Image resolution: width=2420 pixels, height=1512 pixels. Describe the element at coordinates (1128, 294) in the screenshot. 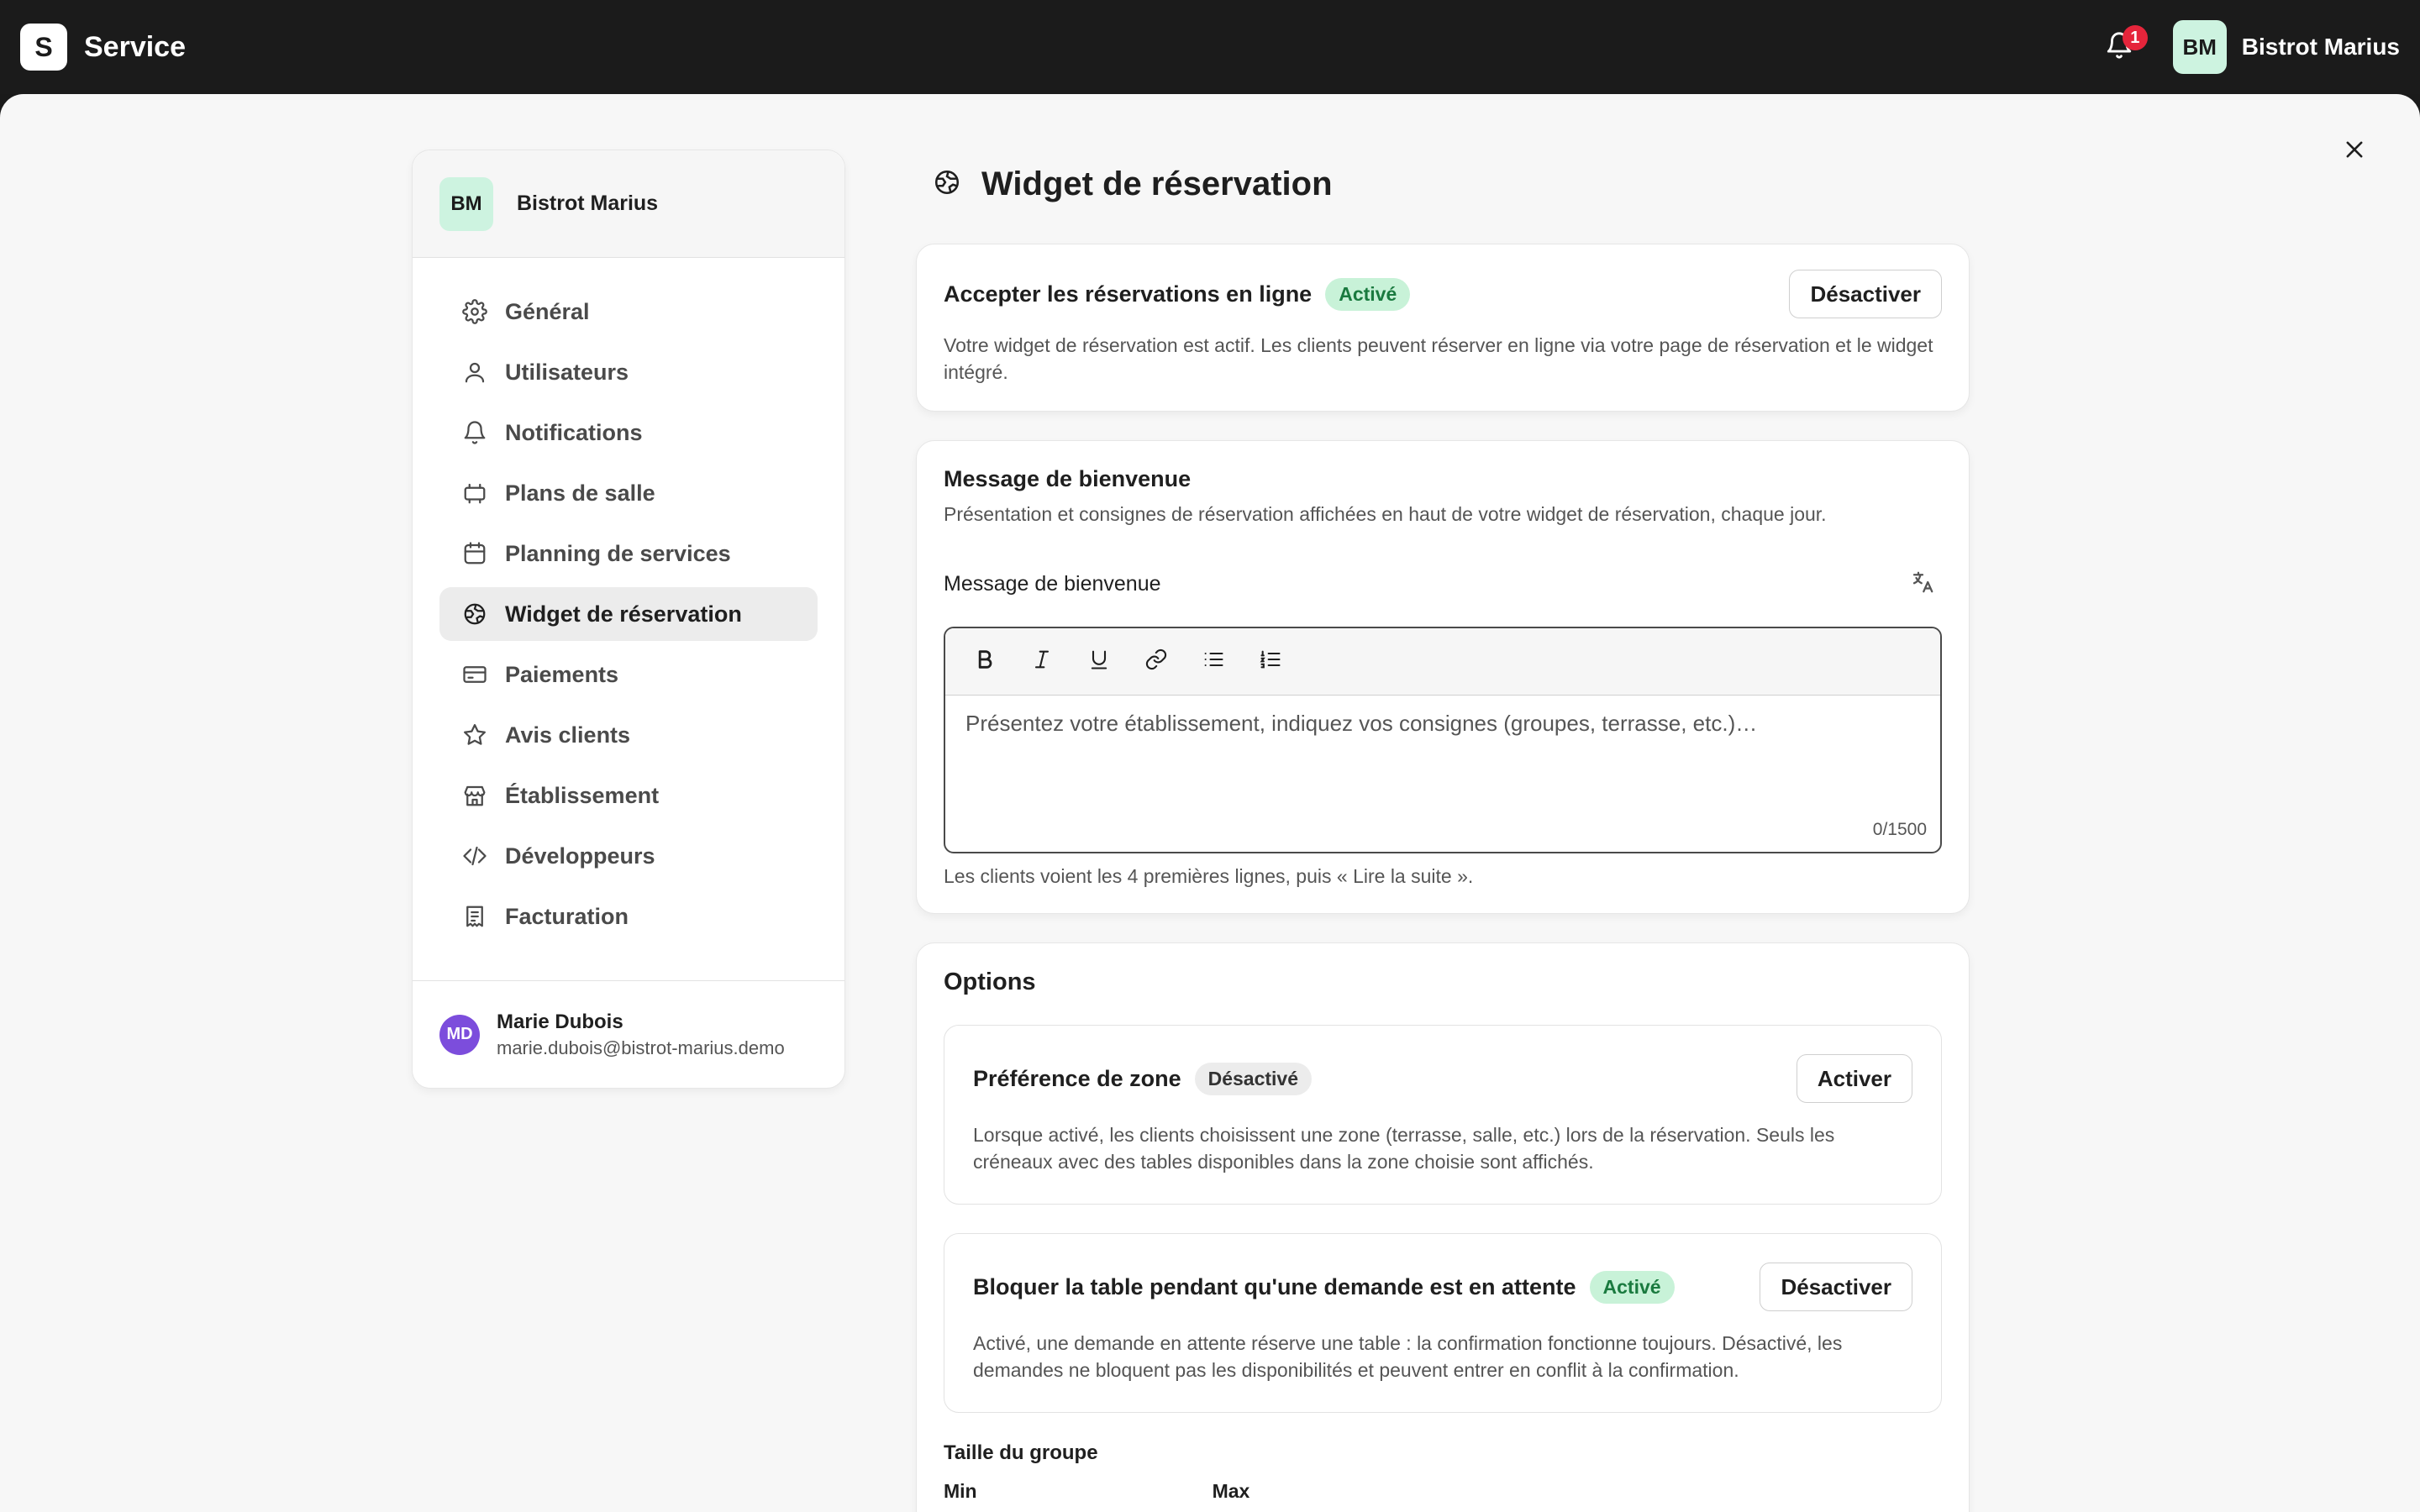

I see `online-booking-title: Accepter les réservations en ligne` at that location.